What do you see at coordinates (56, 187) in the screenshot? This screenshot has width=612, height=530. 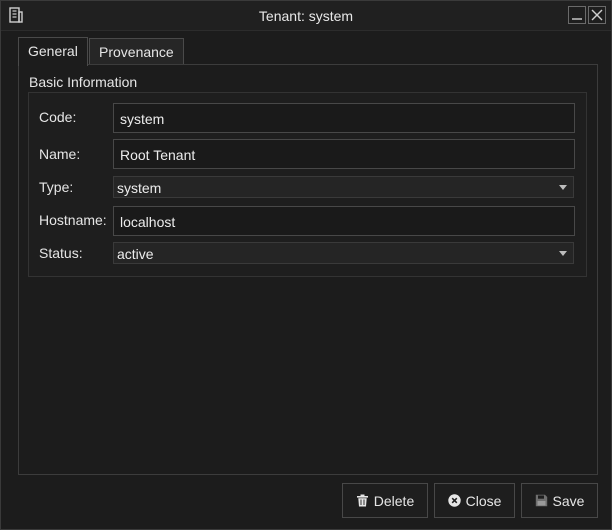 I see `type-label: Type:` at bounding box center [56, 187].